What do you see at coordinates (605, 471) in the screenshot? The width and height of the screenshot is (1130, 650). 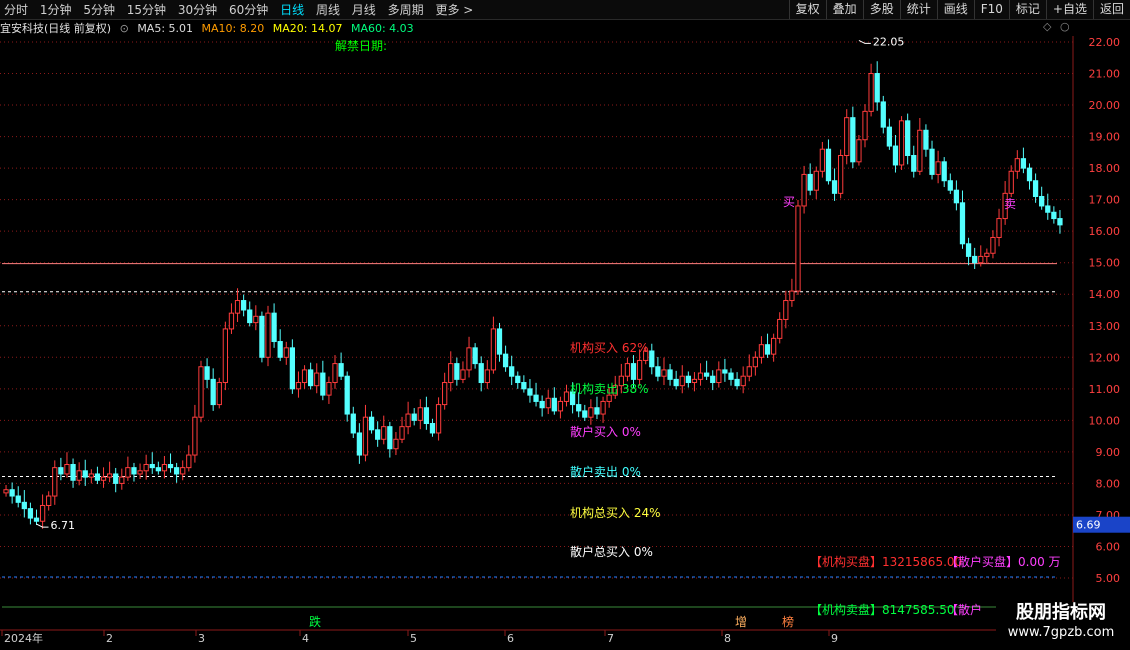 I see `retail-sell-text: 散户卖出 0%` at bounding box center [605, 471].